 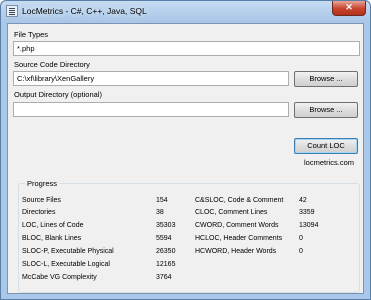 I want to click on stat-label: BLOC, Blank Lines, so click(x=52, y=238).